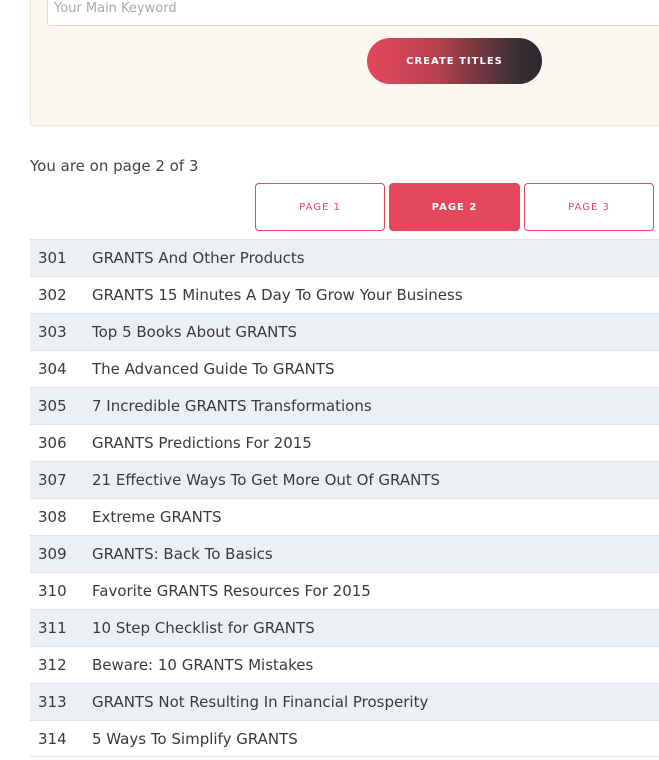  What do you see at coordinates (52, 480) in the screenshot?
I see `row-number: 307` at bounding box center [52, 480].